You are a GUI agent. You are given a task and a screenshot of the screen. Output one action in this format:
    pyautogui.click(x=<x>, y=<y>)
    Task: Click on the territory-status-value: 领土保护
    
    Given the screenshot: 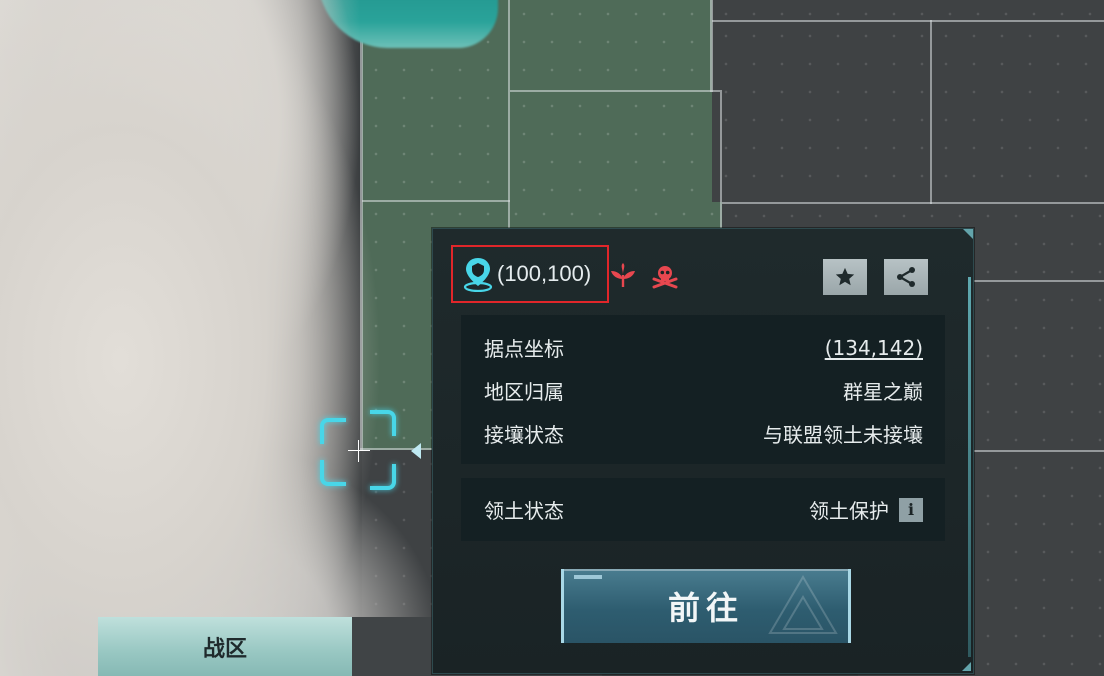 What is the action you would take?
    pyautogui.click(x=849, y=511)
    